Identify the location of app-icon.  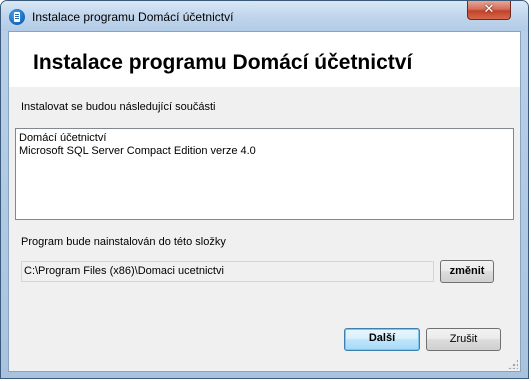
(17, 17).